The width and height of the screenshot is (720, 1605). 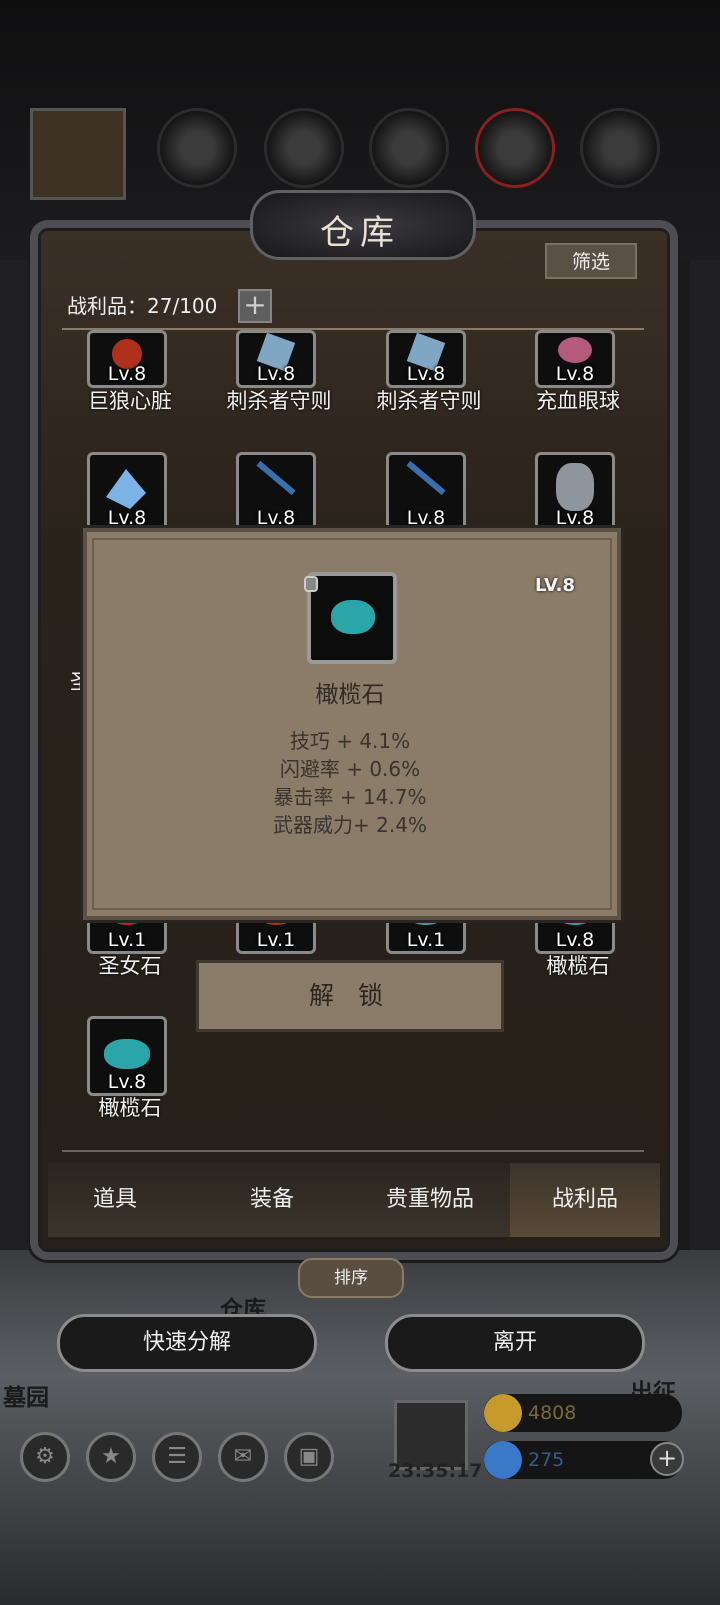 I want to click on tab-loot: 战利品, so click(x=585, y=1200).